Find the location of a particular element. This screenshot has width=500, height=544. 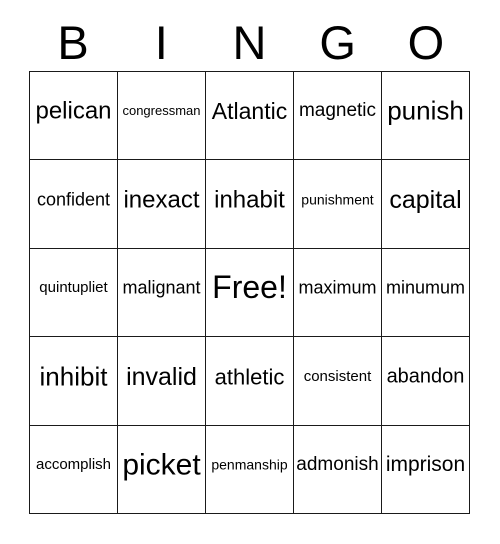

bingo-cell-label: congressman is located at coordinates (161, 111).